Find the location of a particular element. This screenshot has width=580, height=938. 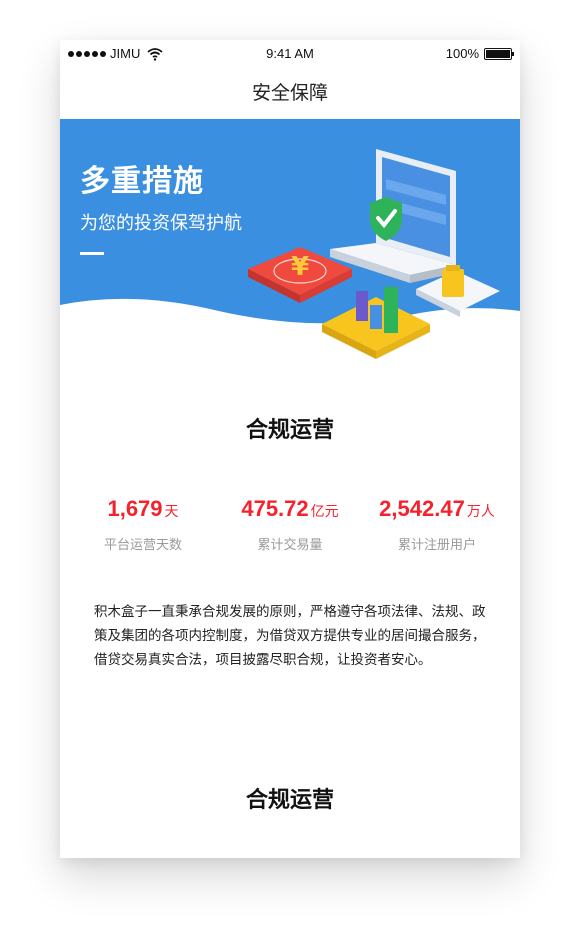

battery-percent: 100% is located at coordinates (462, 53).